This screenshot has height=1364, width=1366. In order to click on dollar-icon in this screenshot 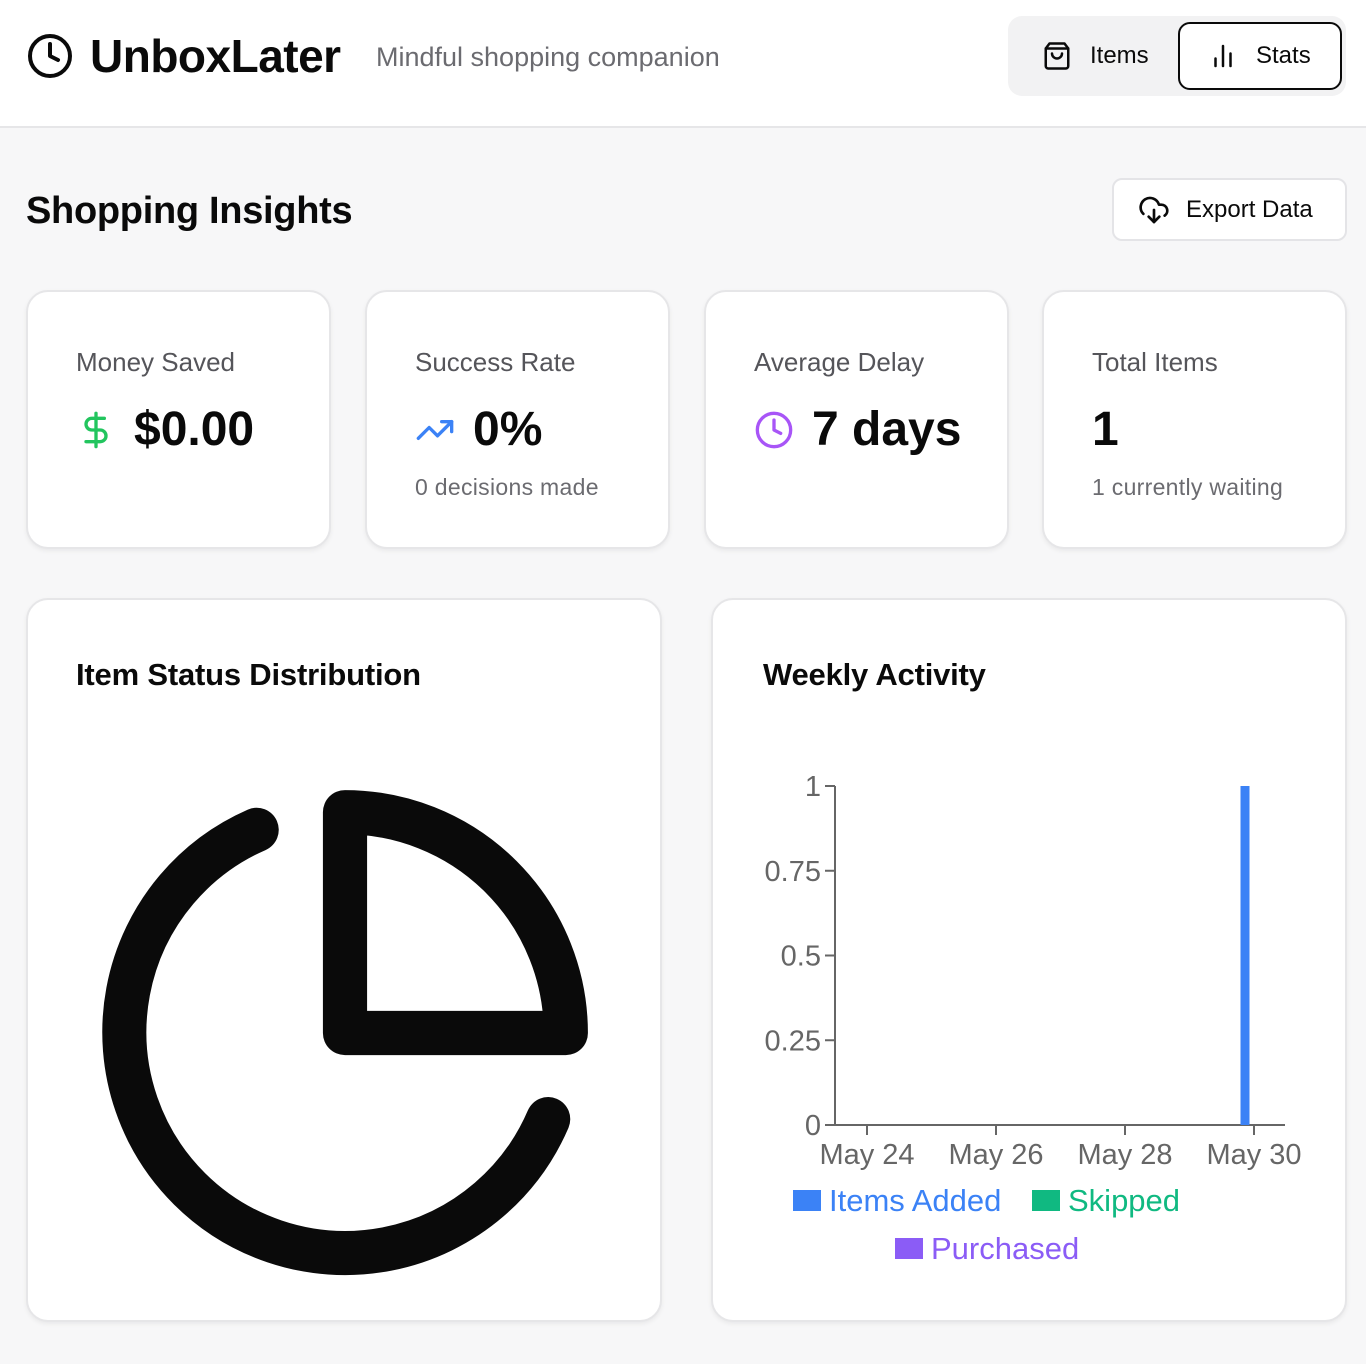, I will do `click(96, 430)`.